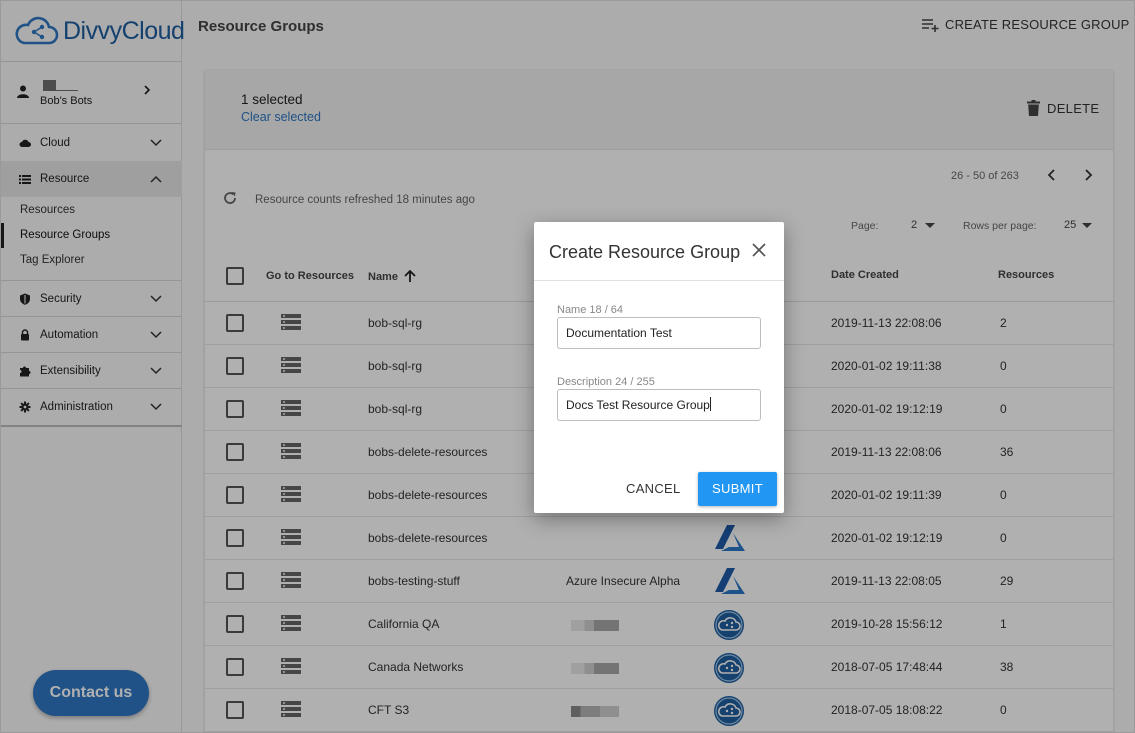  Describe the element at coordinates (653, 488) in the screenshot. I see `cancel-button: CANCEL` at that location.